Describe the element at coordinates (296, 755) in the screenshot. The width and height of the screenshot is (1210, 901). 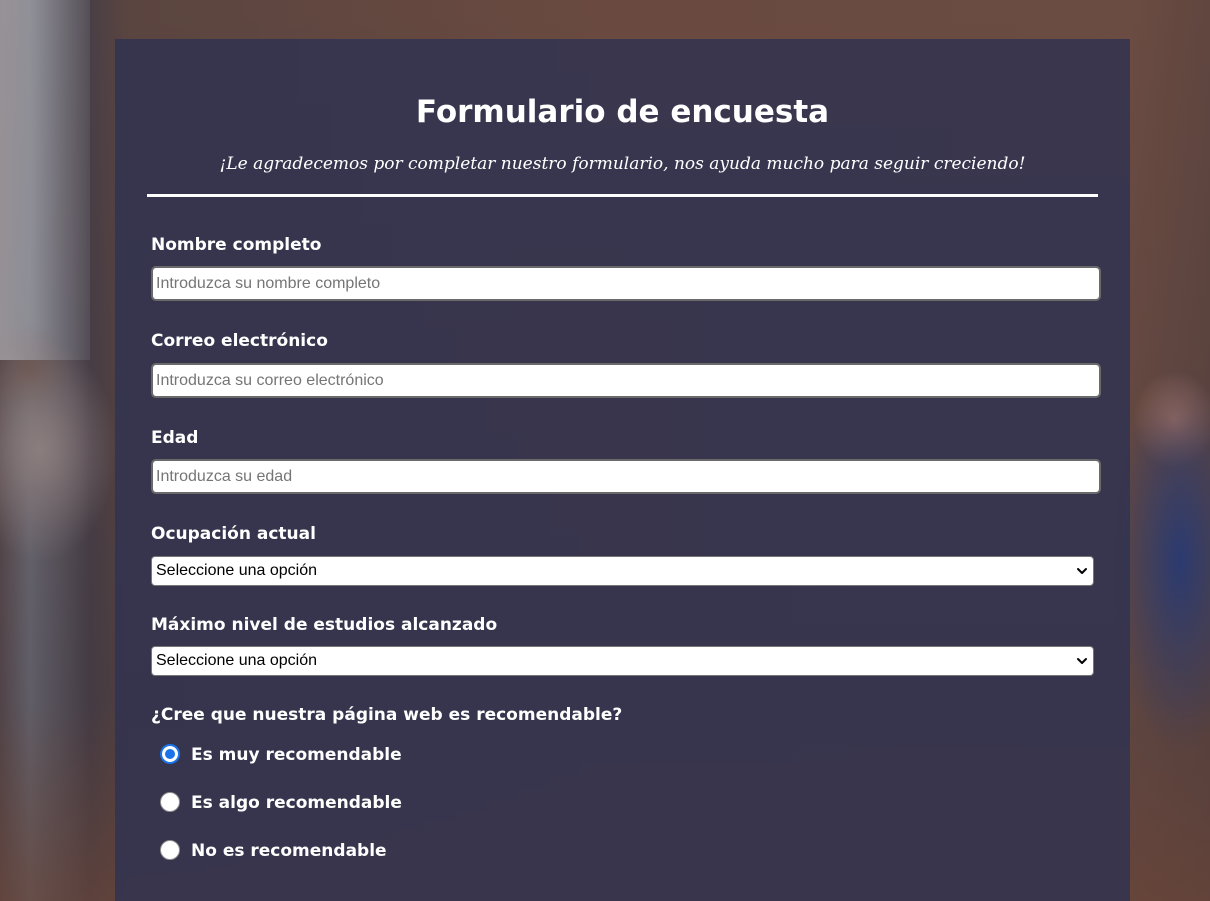
I see `radio-label-very-recommendable: Es muy recomendable` at that location.